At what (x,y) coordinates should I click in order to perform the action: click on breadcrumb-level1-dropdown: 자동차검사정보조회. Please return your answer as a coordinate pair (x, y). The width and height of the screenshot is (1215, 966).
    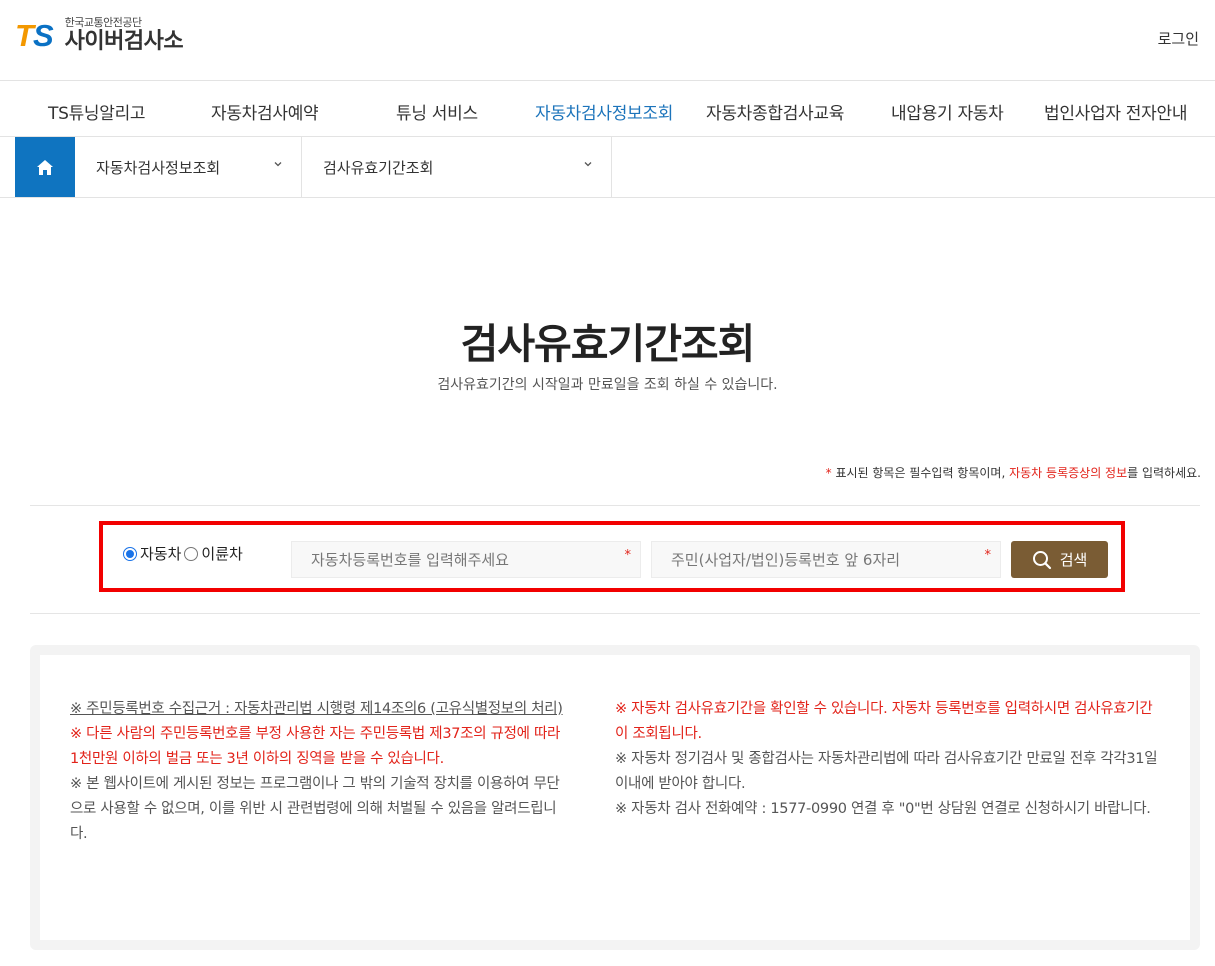
    Looking at the image, I should click on (188, 167).